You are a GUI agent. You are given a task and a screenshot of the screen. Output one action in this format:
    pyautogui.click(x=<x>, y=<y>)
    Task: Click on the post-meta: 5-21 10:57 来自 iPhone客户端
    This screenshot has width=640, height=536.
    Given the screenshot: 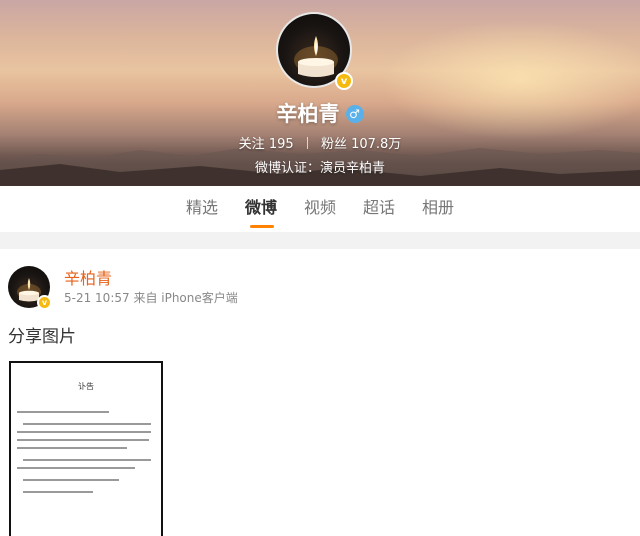 What is the action you would take?
    pyautogui.click(x=151, y=298)
    